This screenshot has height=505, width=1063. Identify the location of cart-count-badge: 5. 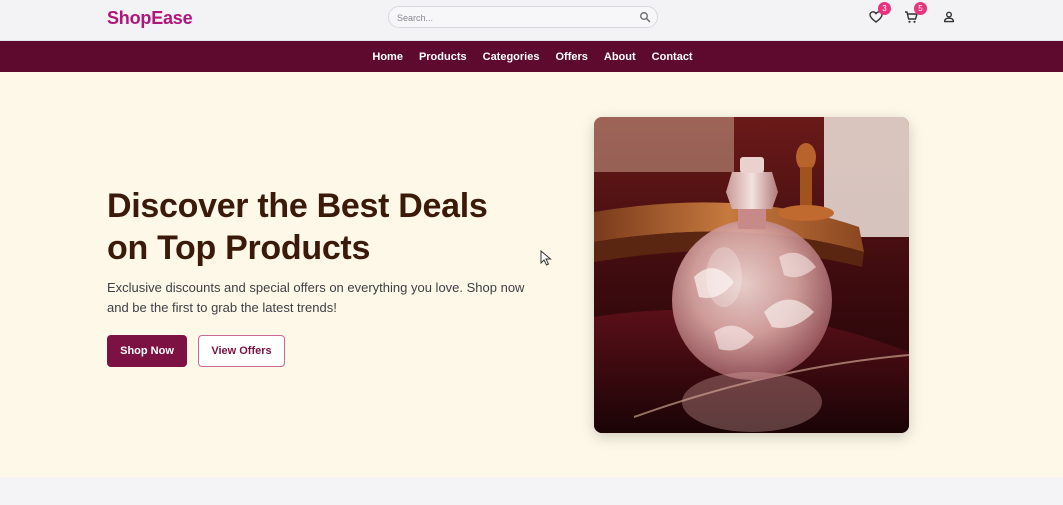
(920, 8).